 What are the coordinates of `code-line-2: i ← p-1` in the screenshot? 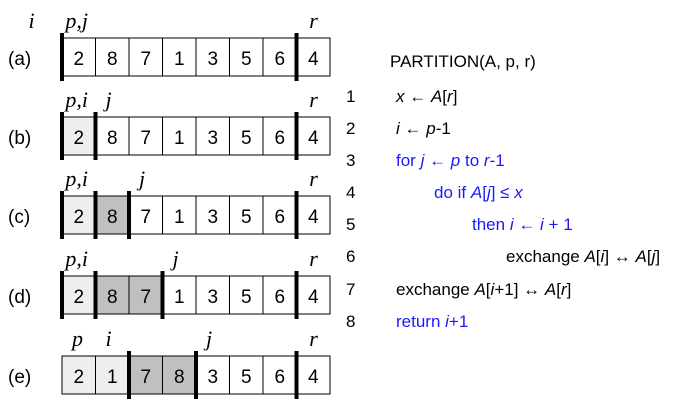 It's located at (423, 128).